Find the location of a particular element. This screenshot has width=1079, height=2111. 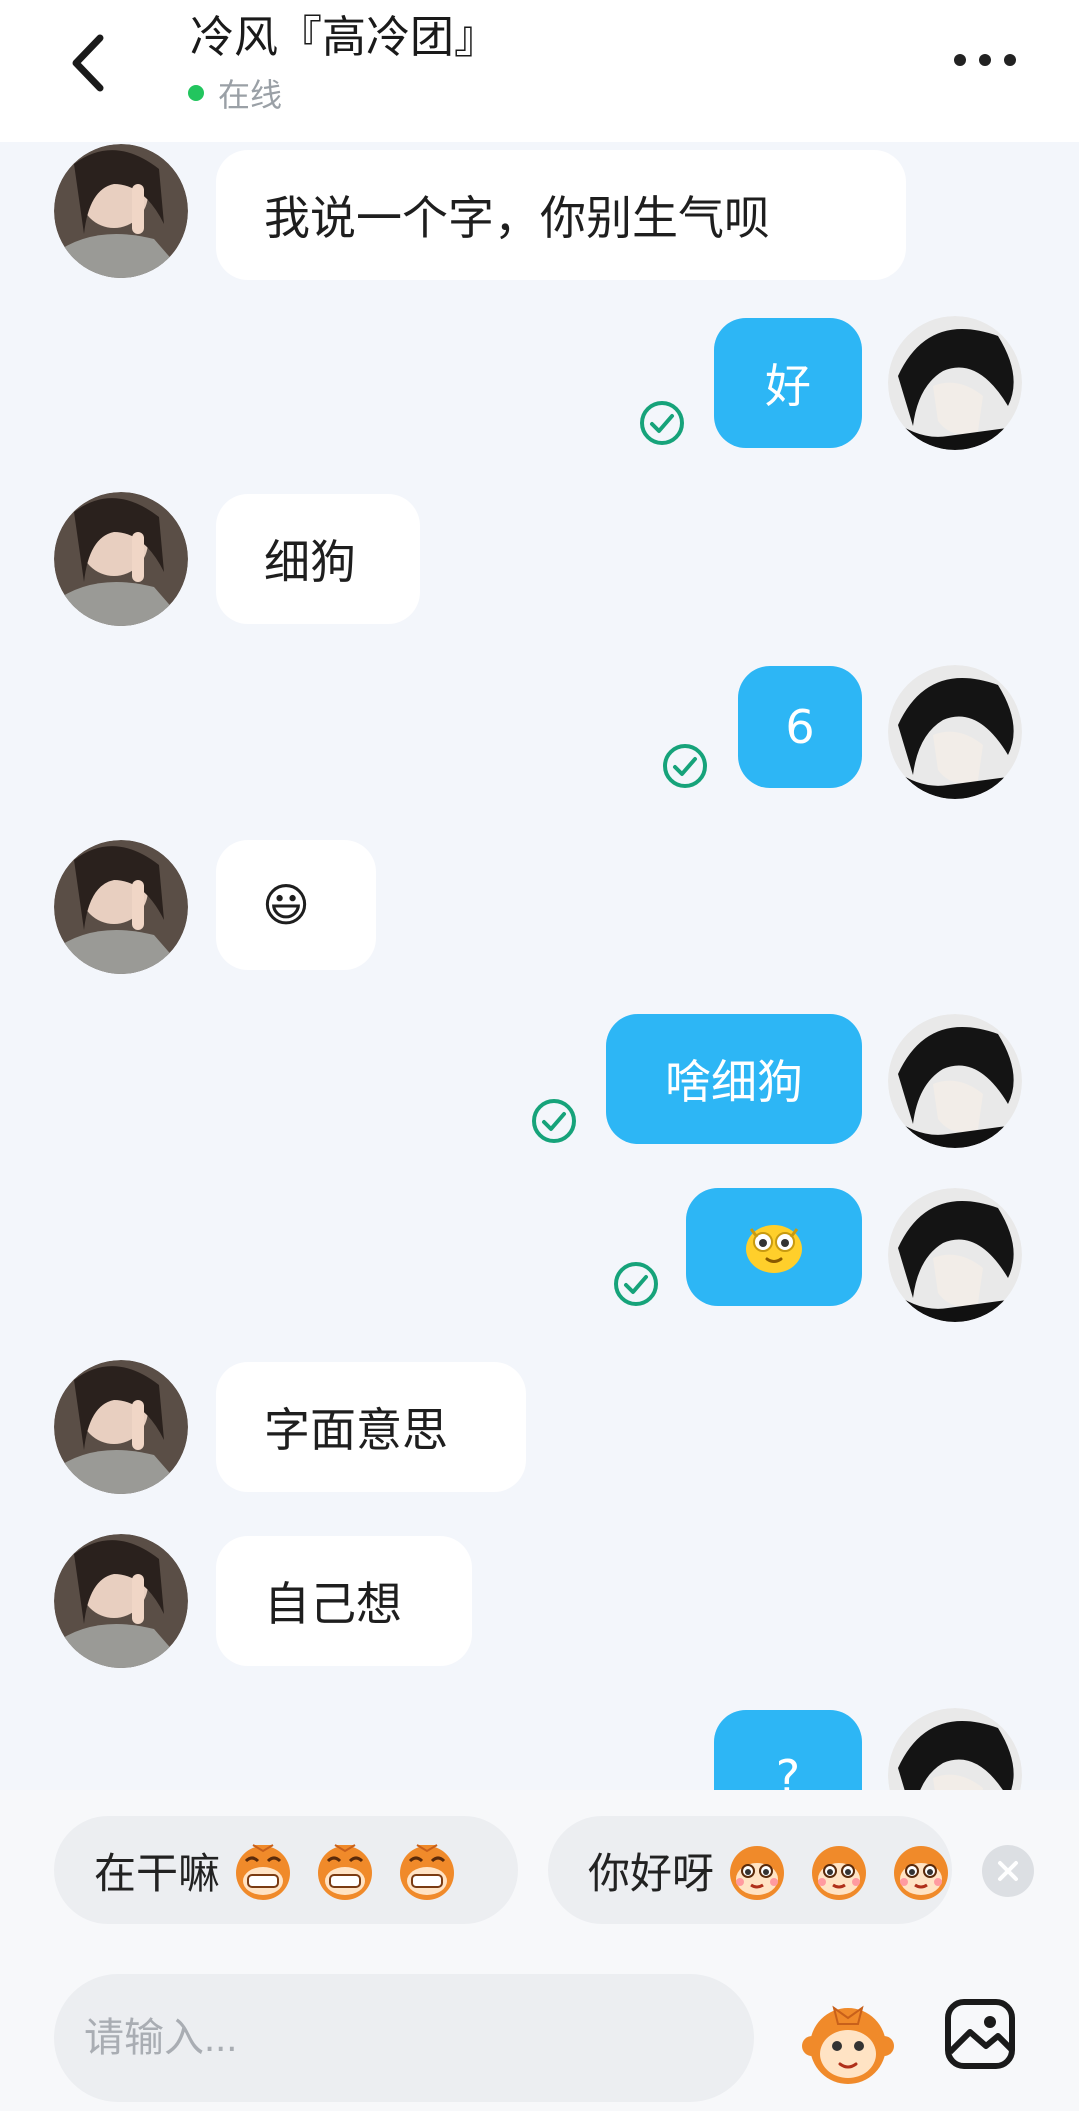

more-button is located at coordinates (985, 60).